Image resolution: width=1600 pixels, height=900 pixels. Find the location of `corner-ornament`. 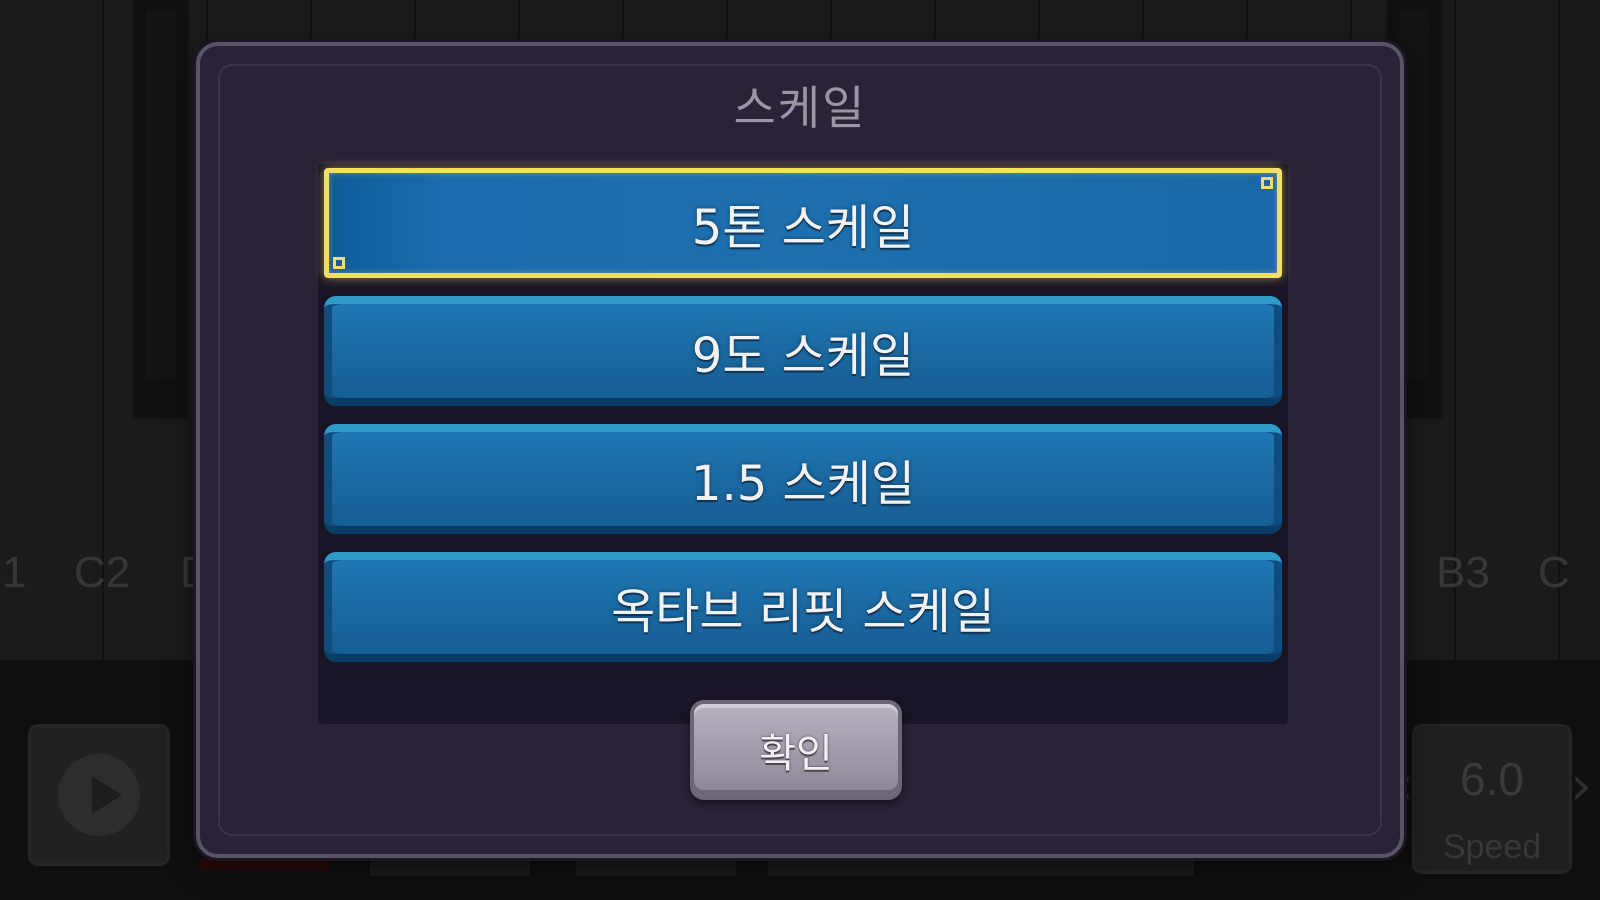

corner-ornament is located at coordinates (339, 263).